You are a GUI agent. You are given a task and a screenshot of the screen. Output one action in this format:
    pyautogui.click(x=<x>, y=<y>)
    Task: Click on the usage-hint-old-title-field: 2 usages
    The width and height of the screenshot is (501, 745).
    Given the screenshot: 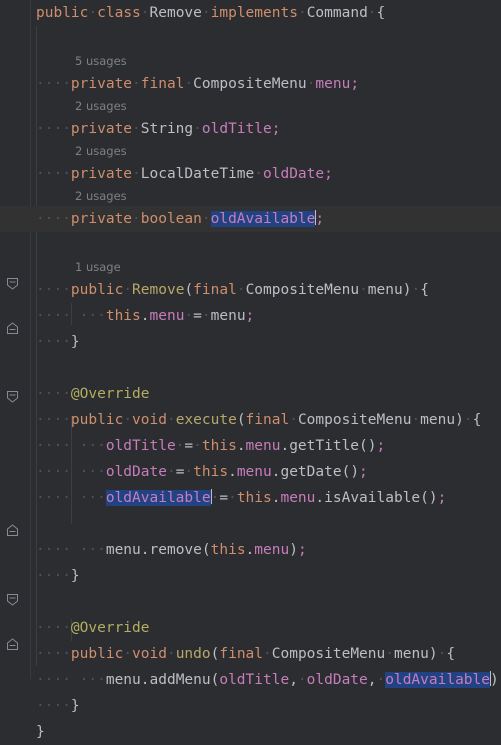 What is the action you would take?
    pyautogui.click(x=266, y=106)
    